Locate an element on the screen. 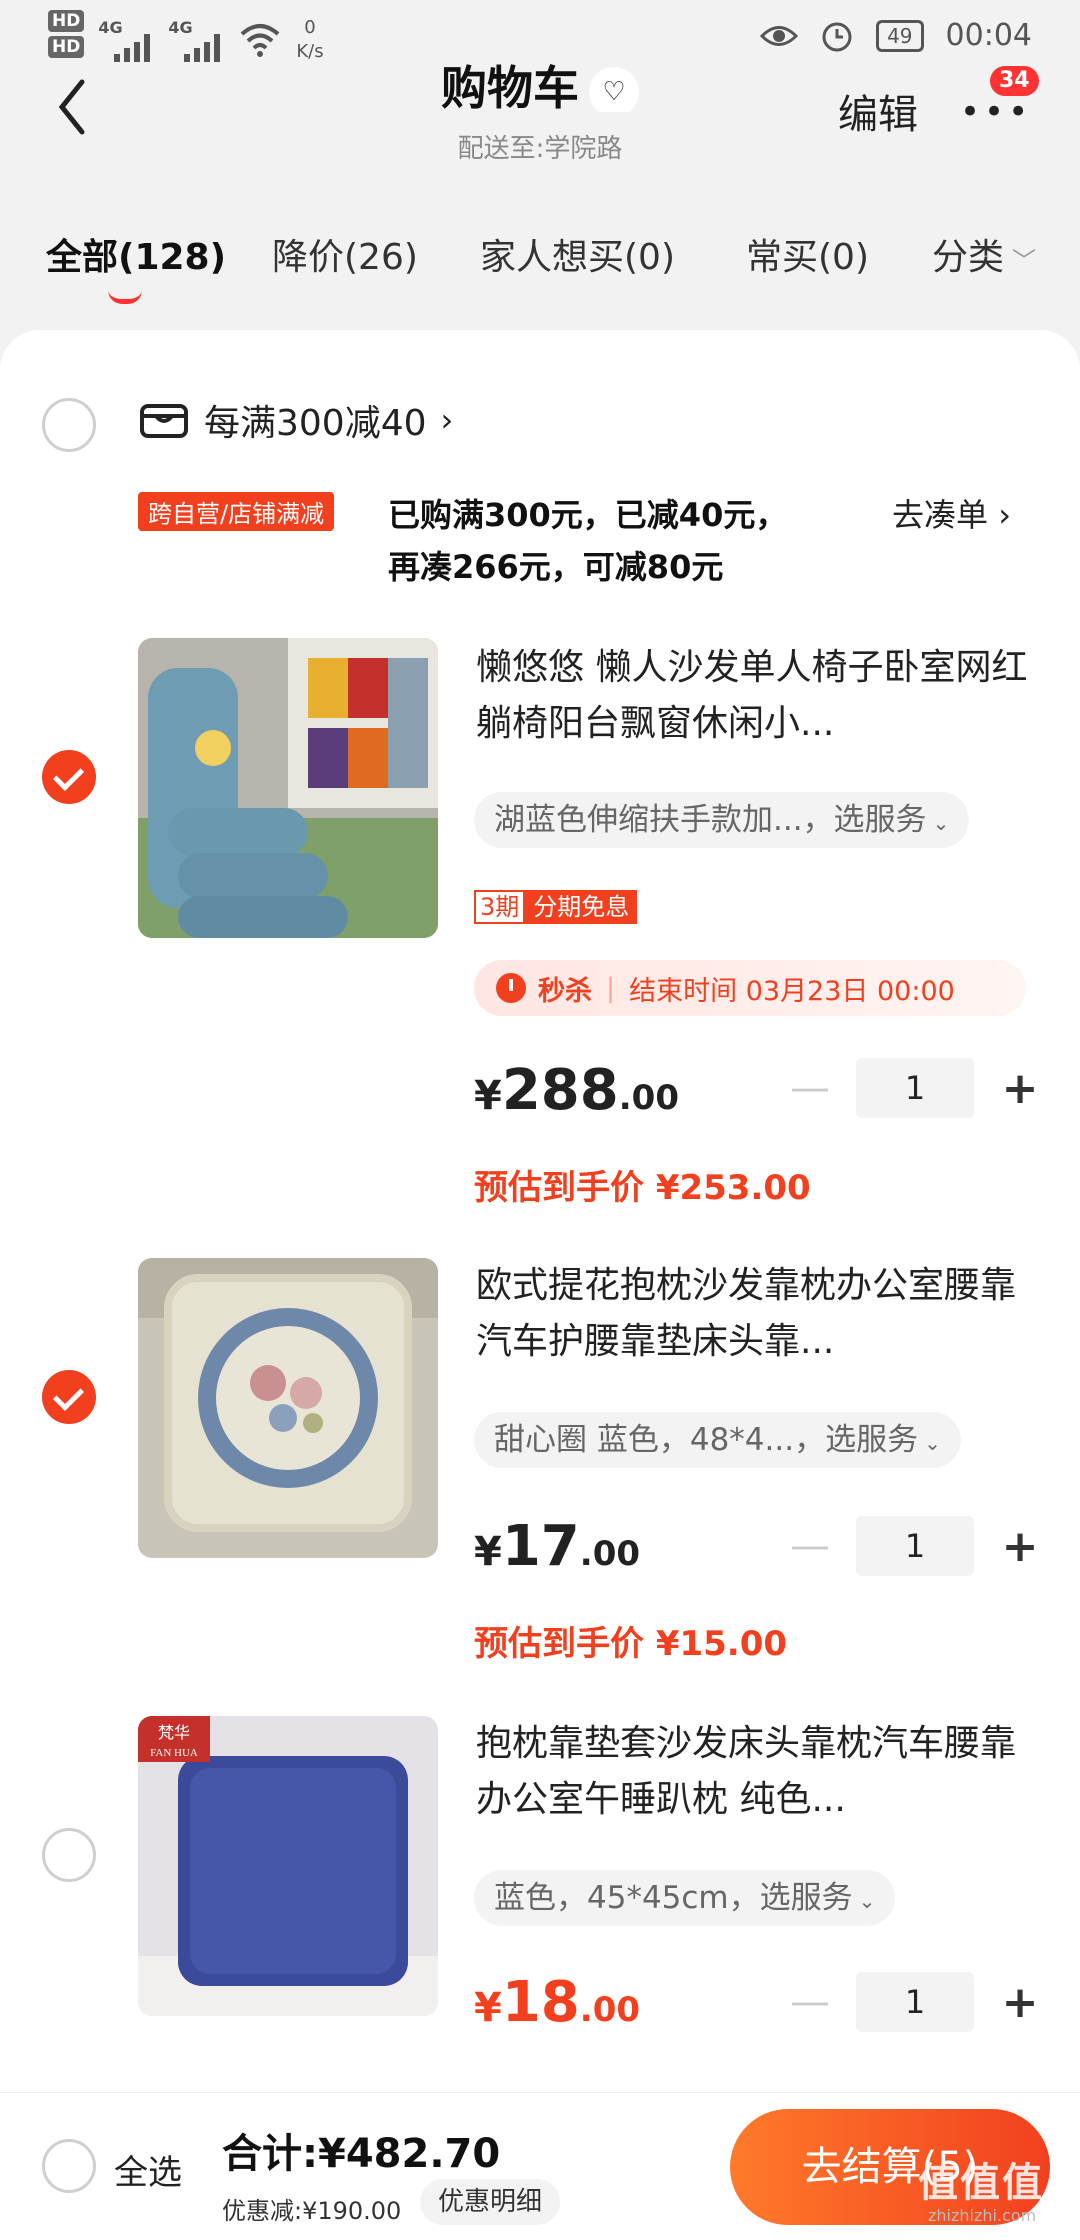 The height and width of the screenshot is (2240, 1080). discount-detail-button: 优惠明细 is located at coordinates (490, 2202).